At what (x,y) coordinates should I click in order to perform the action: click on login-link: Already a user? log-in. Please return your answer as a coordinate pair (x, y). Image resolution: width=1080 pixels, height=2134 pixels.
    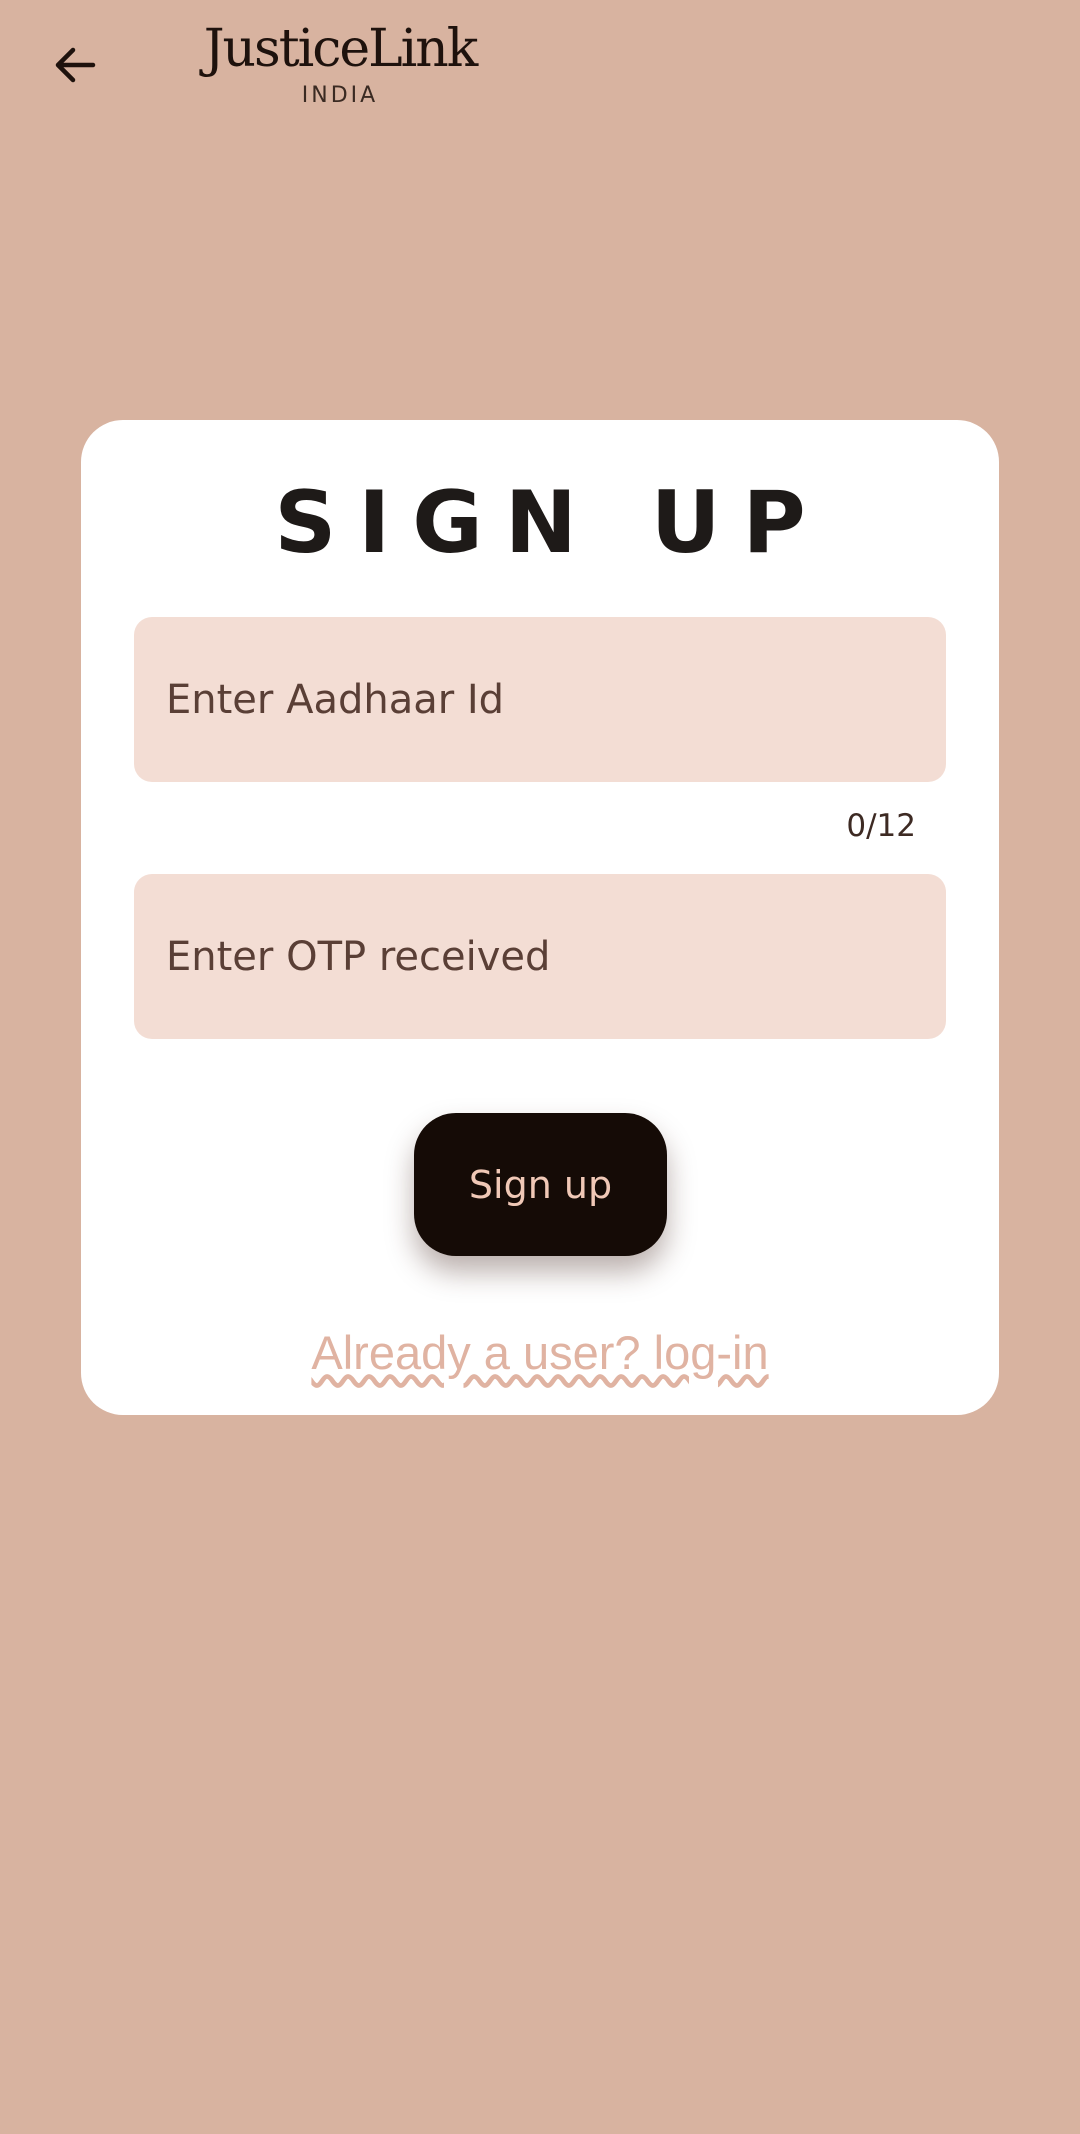
    Looking at the image, I should click on (540, 1353).